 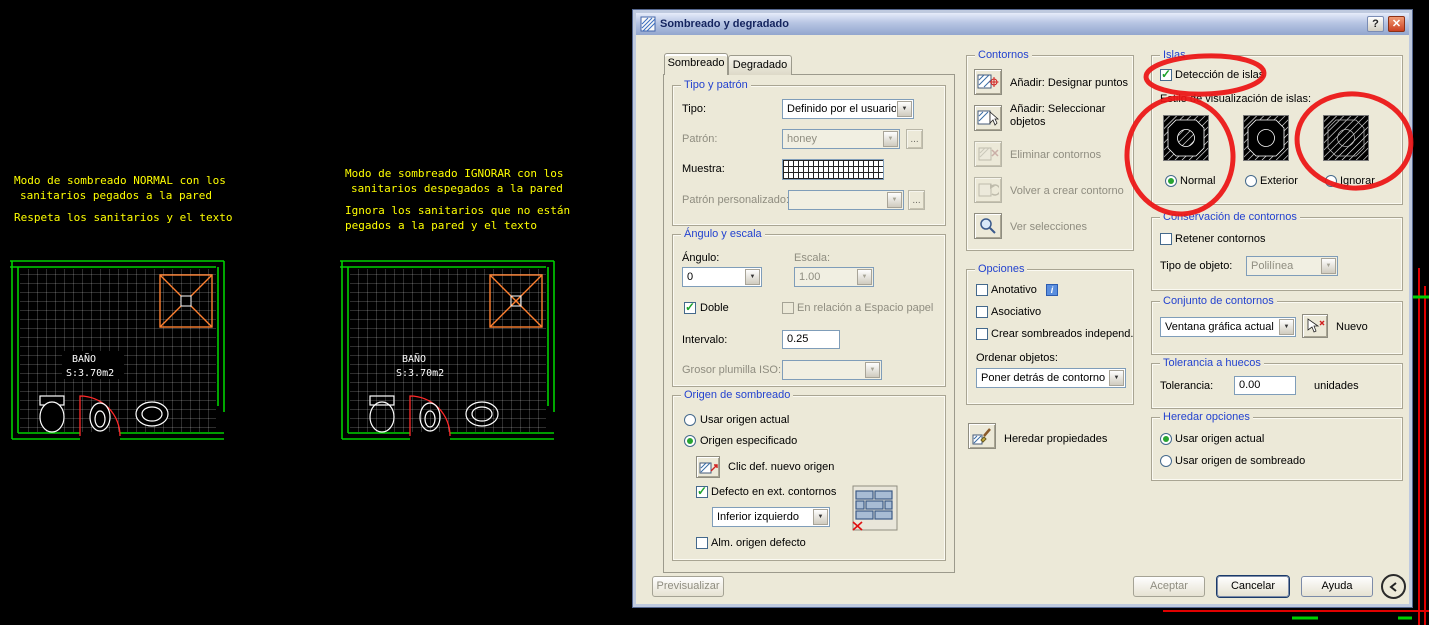 I want to click on tab-degradado: Degradado, so click(x=760, y=65).